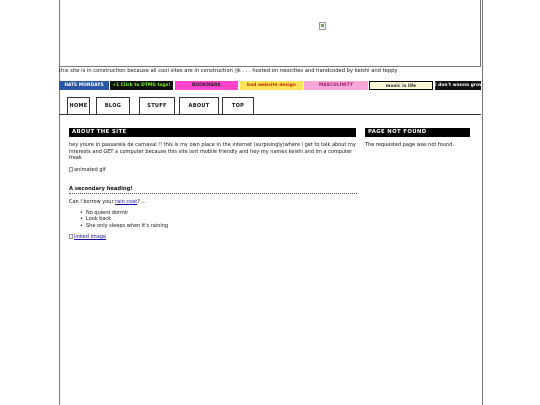  I want to click on badge-button-music-is-life: music is life, so click(401, 85).